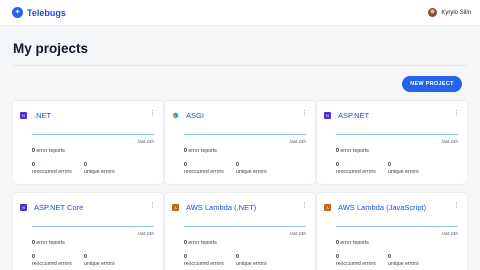 The image size is (480, 270). I want to click on project-name-link: ASP.NET Core, so click(58, 207).